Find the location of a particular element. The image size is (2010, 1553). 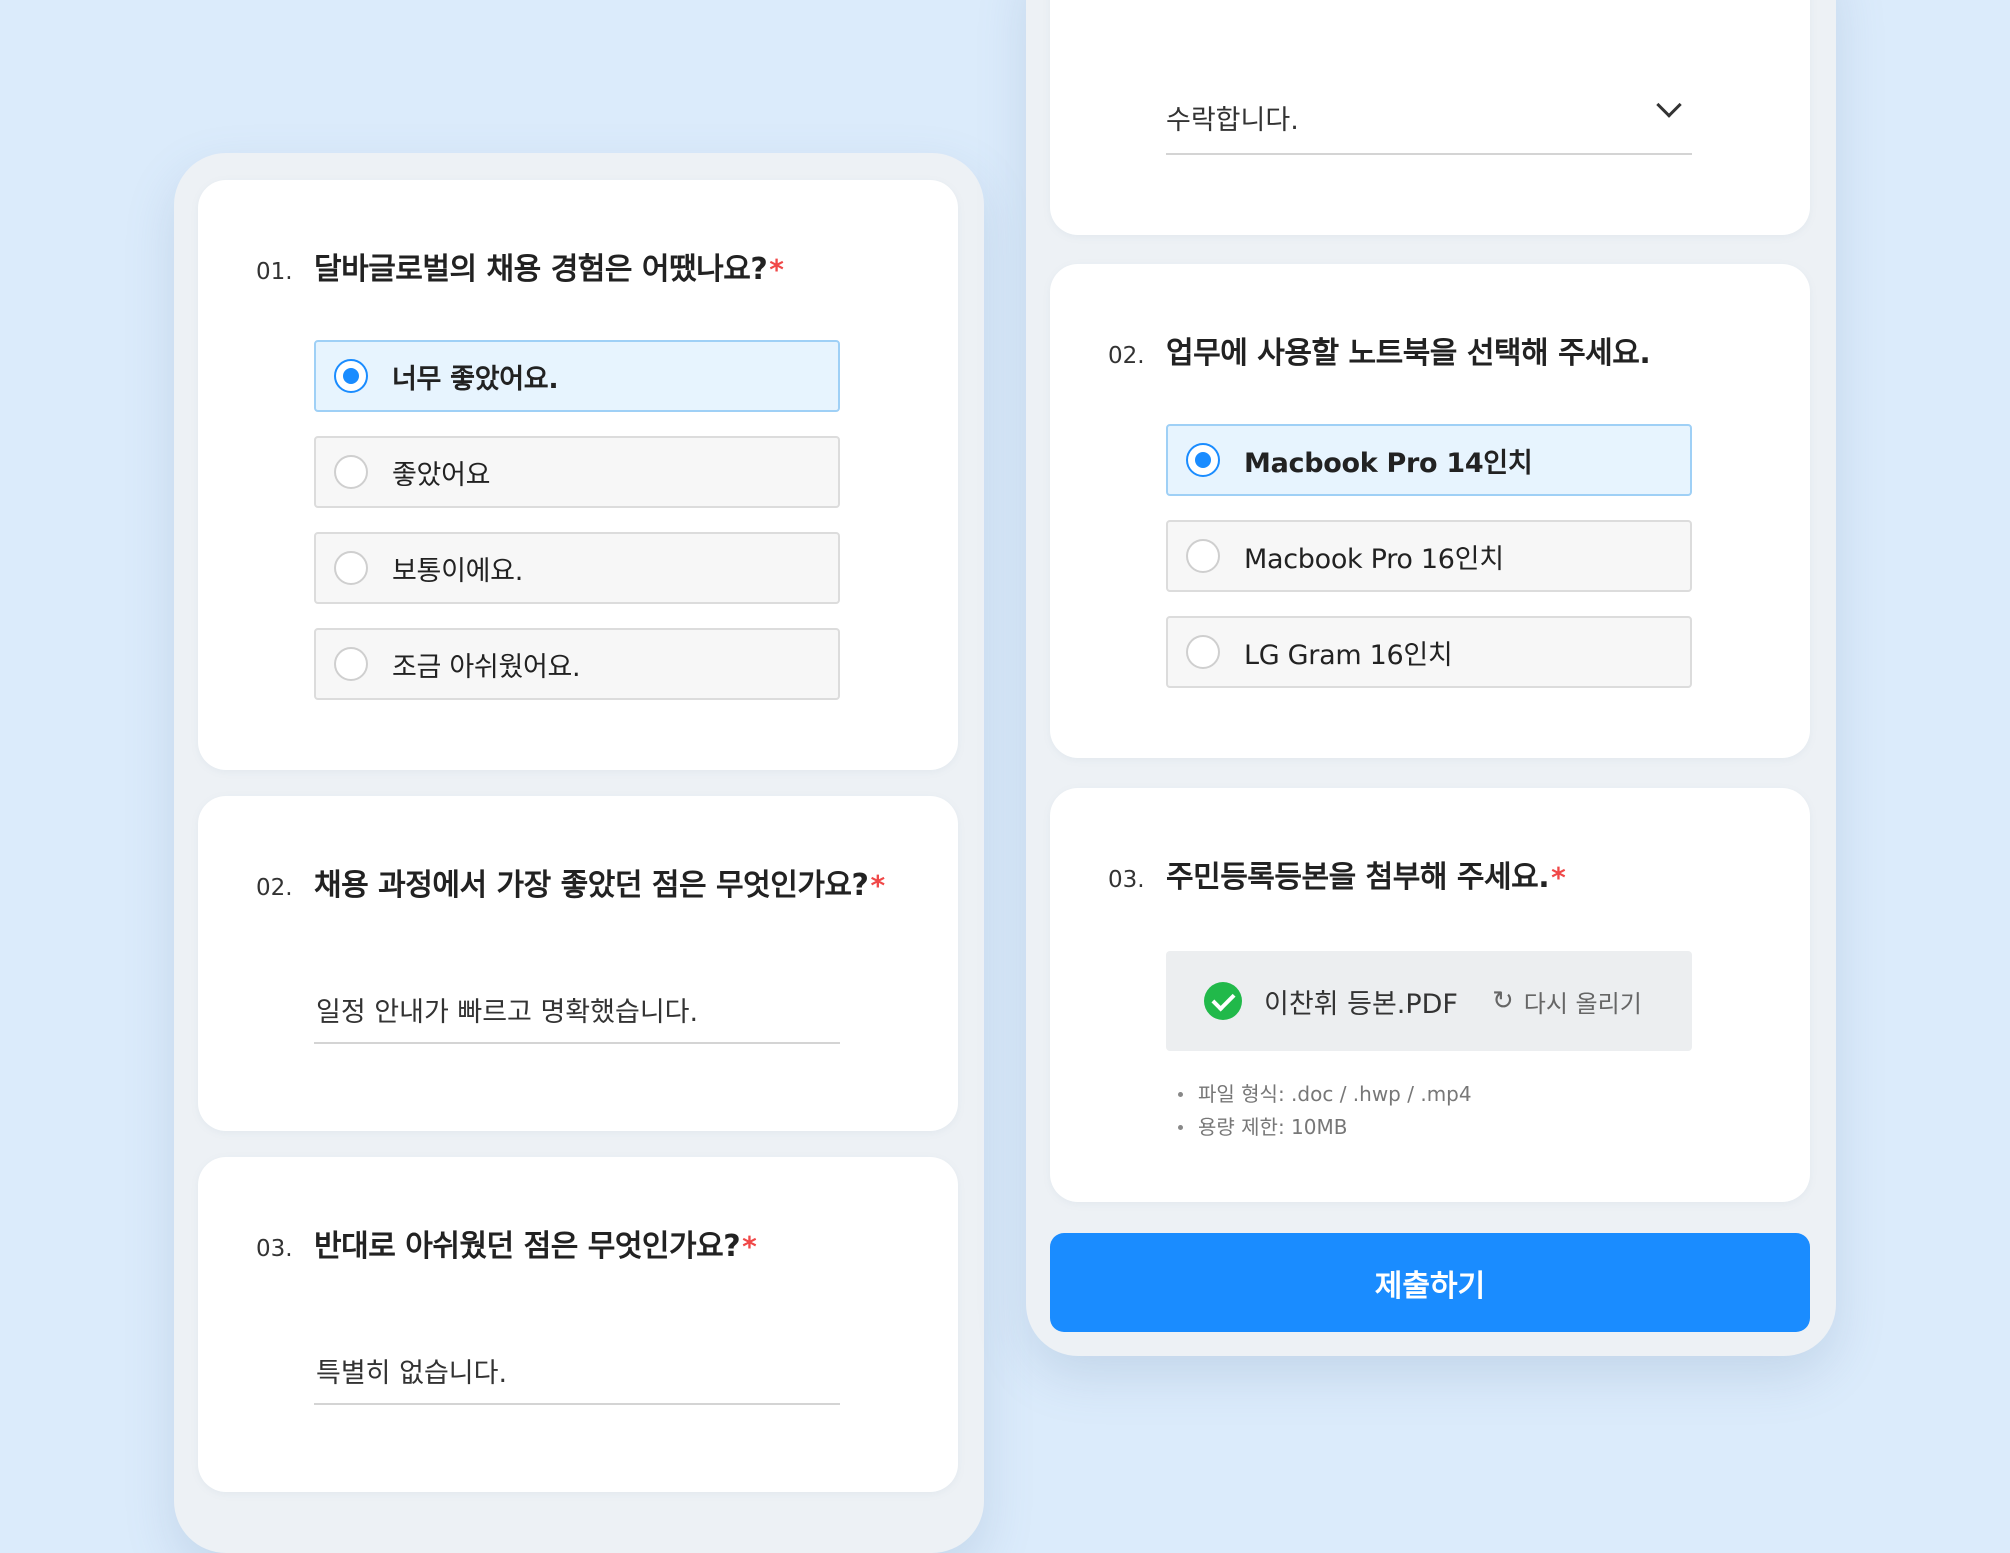

radio-option-average: 보통이에요. is located at coordinates (577, 568).